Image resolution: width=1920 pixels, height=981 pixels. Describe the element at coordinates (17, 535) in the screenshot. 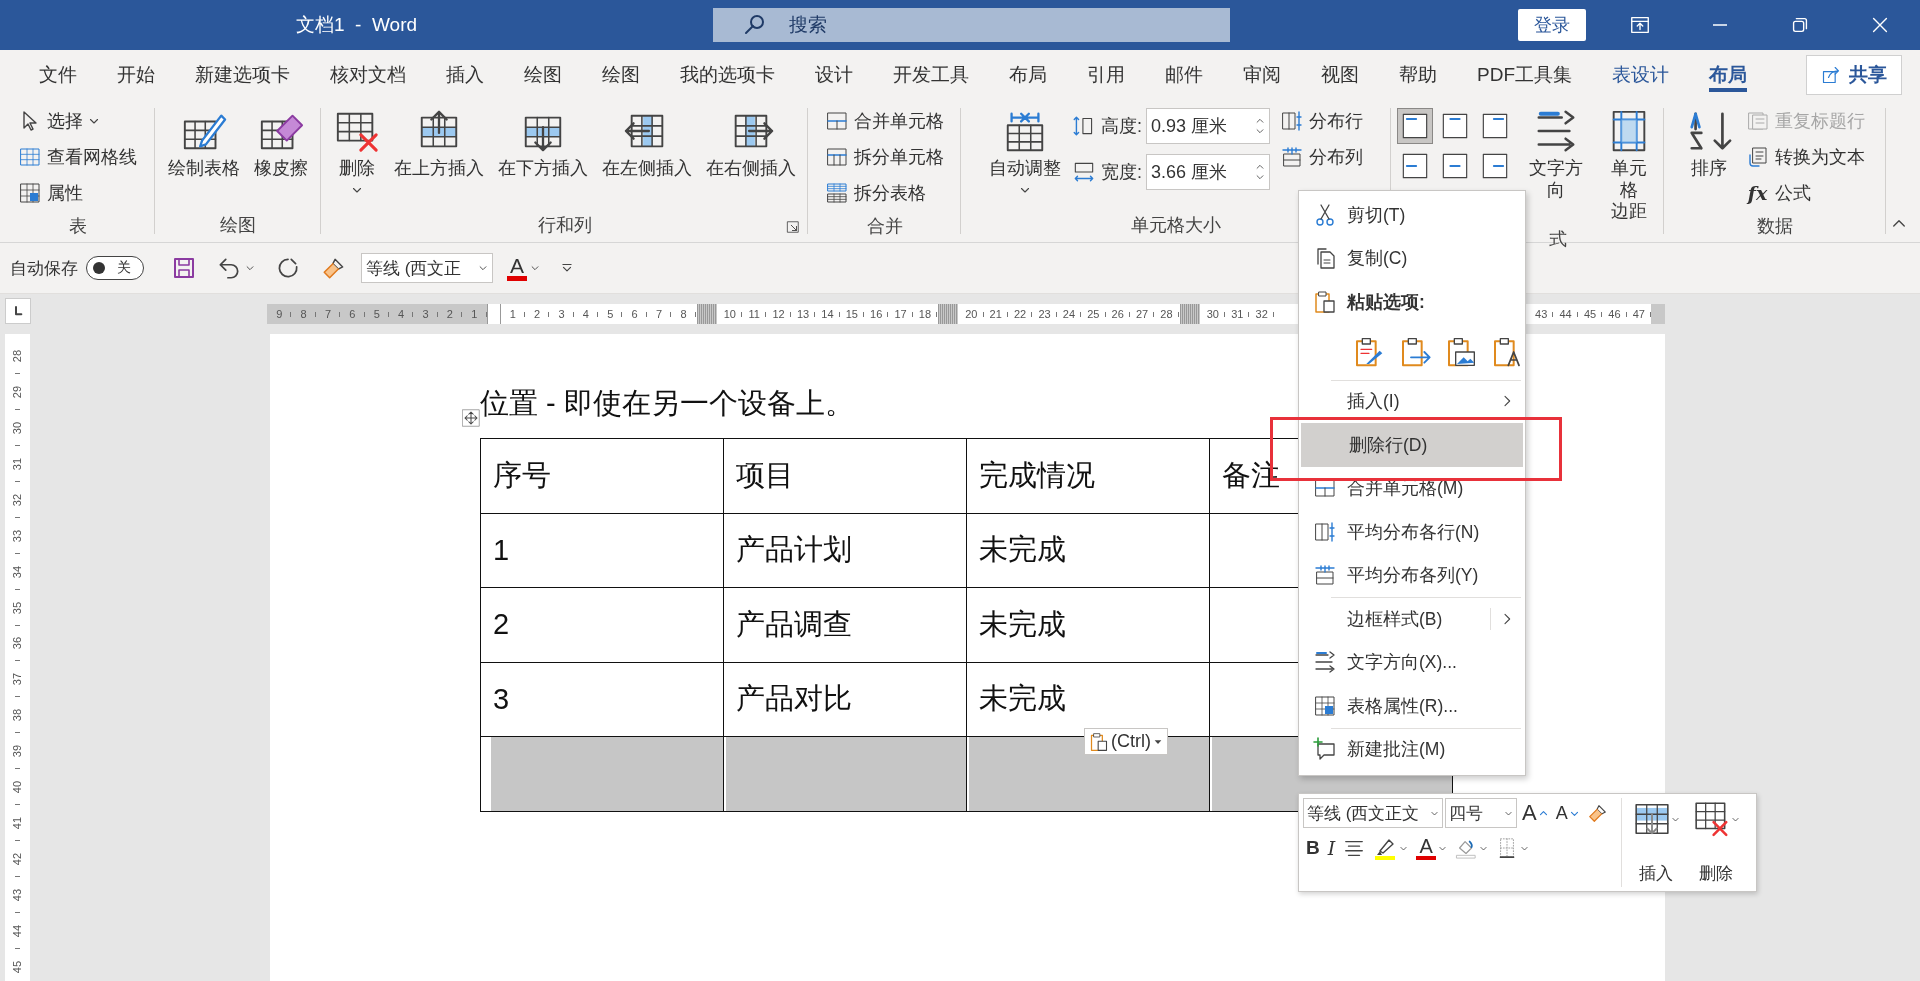

I see `ruler-number: 33` at that location.